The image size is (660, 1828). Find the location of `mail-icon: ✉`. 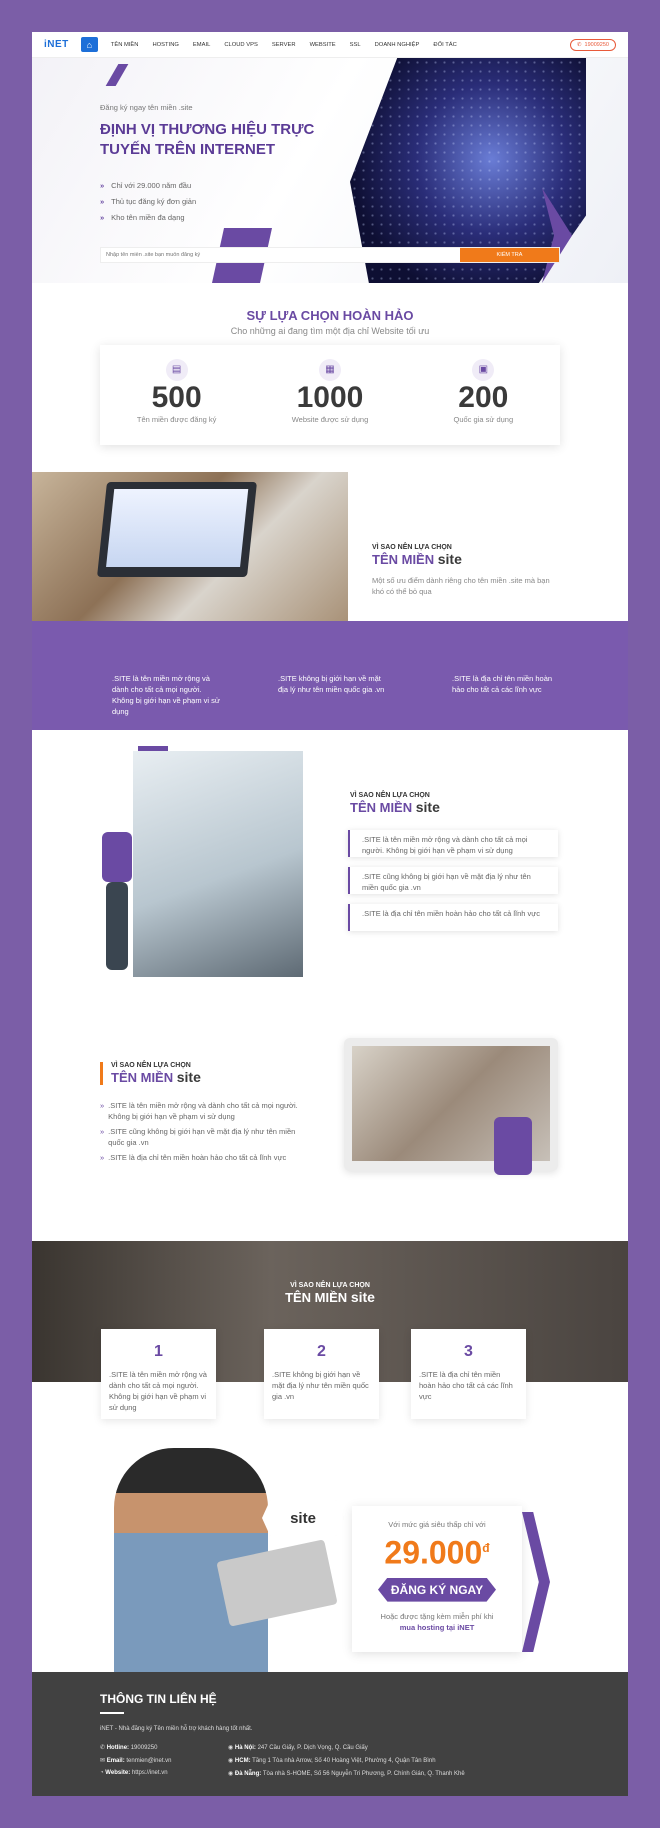

mail-icon: ✉ is located at coordinates (103, 1761).